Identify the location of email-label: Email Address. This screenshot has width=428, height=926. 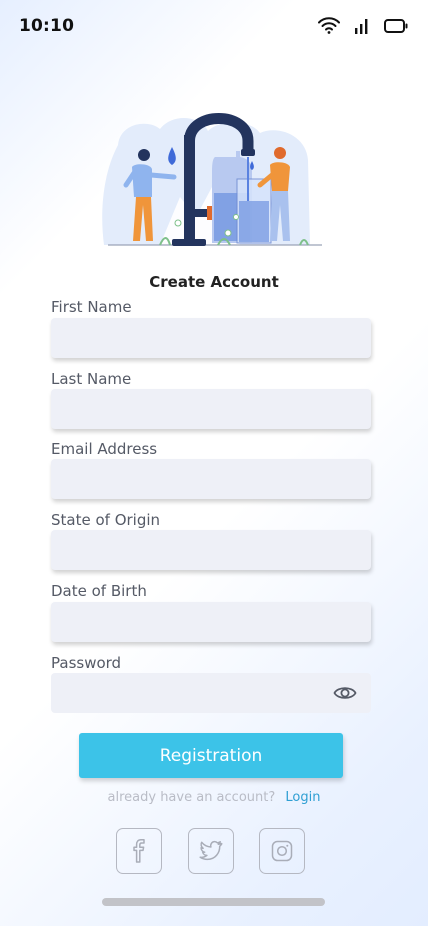
(104, 449).